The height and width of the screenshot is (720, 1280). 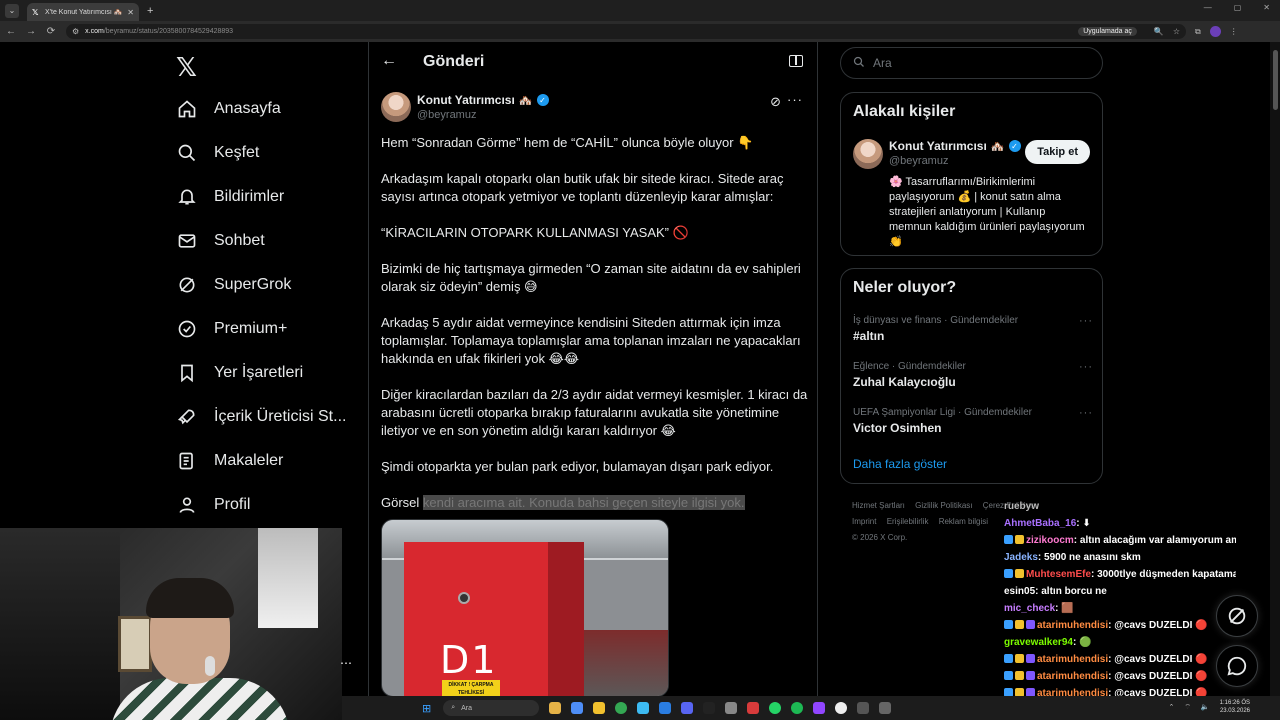 What do you see at coordinates (12, 10) in the screenshot?
I see `tab-search-icon: ⌄` at bounding box center [12, 10].